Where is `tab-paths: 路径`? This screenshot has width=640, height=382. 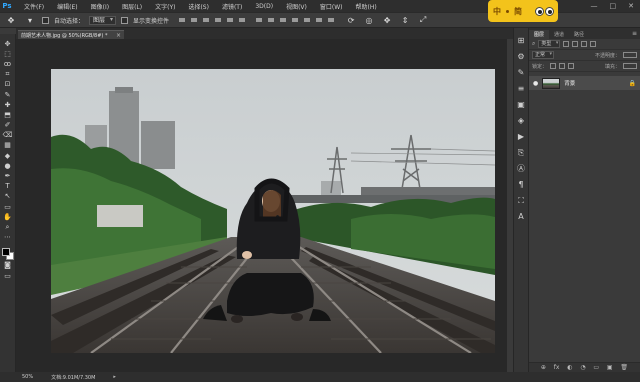
tab-paths: 路径 is located at coordinates (579, 34).